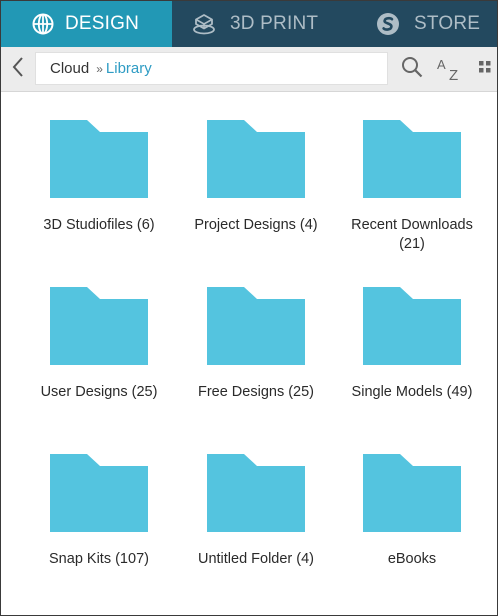  Describe the element at coordinates (204, 24) in the screenshot. I see `print-cube-icon` at that location.